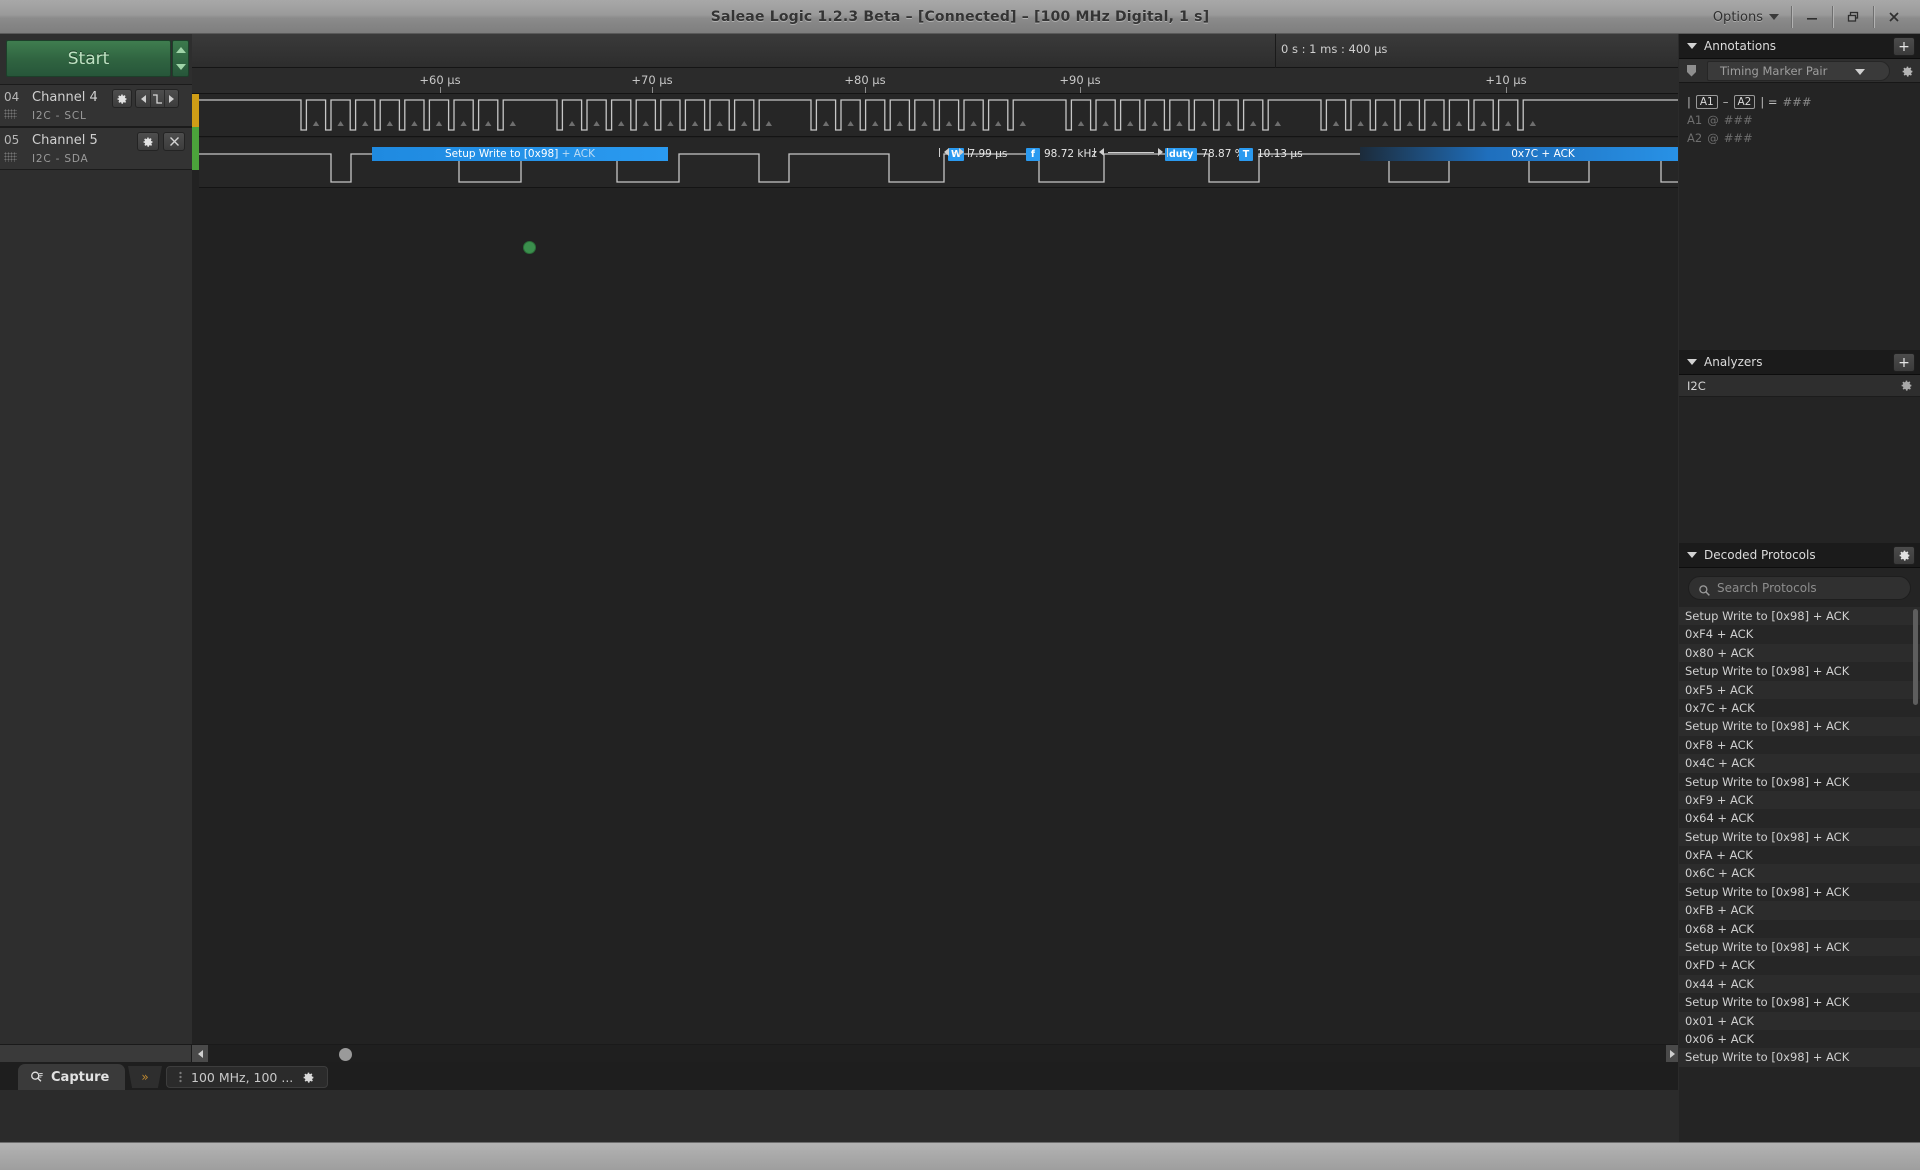 Image resolution: width=1920 pixels, height=1170 pixels. What do you see at coordinates (1904, 555) in the screenshot?
I see `decoded-protocols-settings-button` at bounding box center [1904, 555].